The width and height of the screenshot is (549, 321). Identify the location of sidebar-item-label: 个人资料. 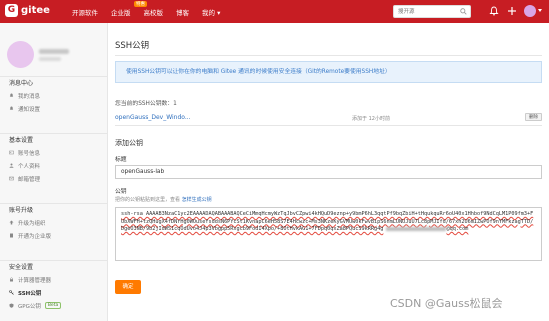
(29, 166).